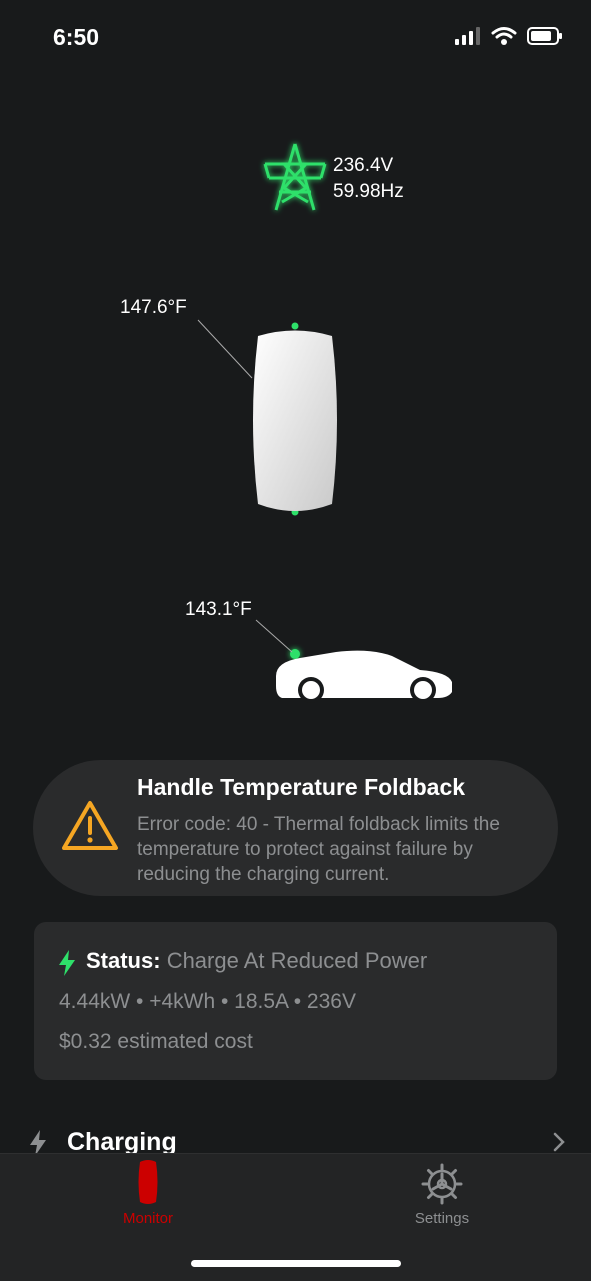 This screenshot has width=591, height=1281. What do you see at coordinates (76, 37) in the screenshot?
I see `status-time: 6:50` at bounding box center [76, 37].